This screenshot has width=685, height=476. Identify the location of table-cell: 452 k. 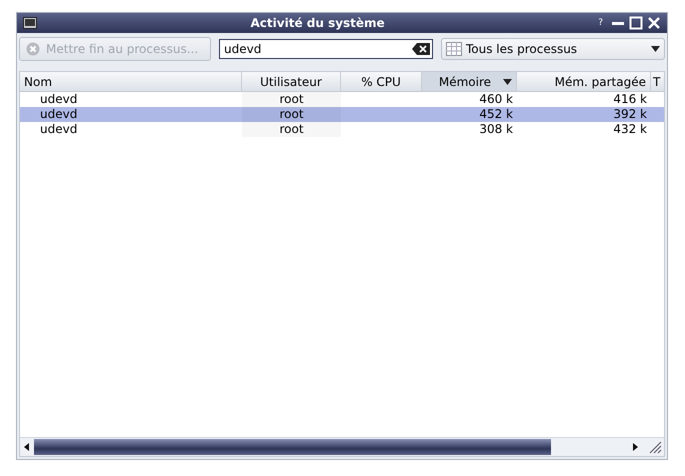
(496, 114).